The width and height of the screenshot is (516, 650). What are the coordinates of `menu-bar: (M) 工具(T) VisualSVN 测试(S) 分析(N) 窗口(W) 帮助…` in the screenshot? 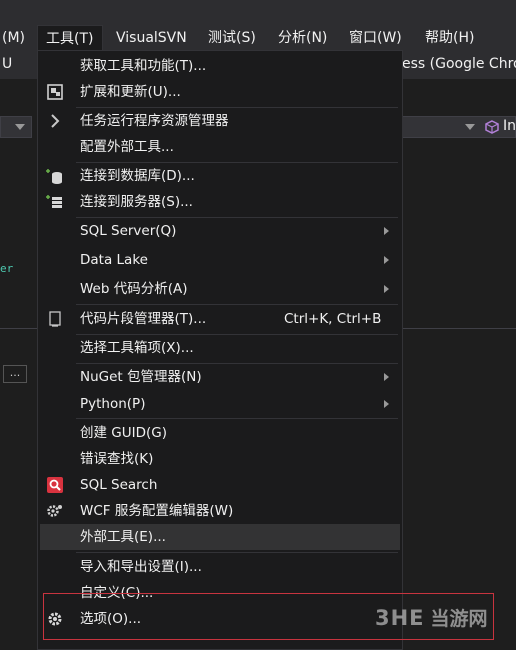 It's located at (258, 38).